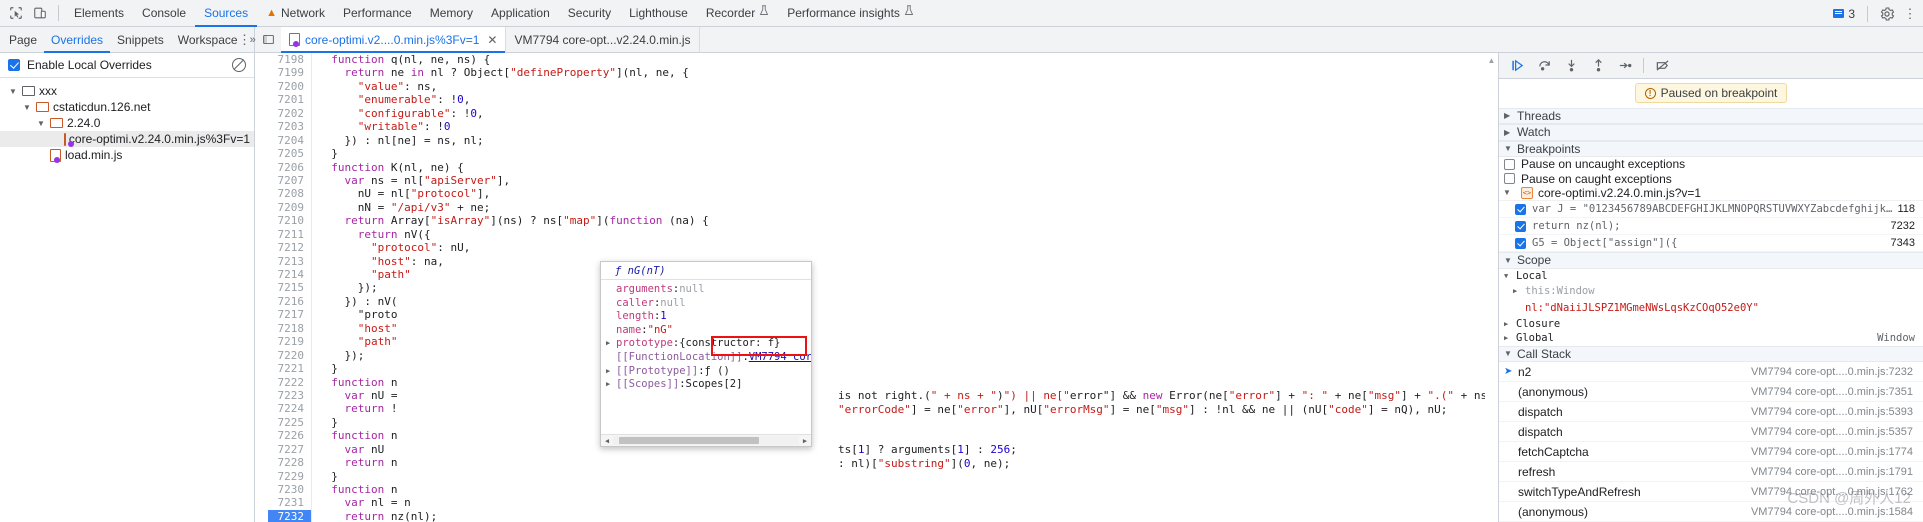  I want to click on editor-scroll-column: ▲, so click(1491, 287).